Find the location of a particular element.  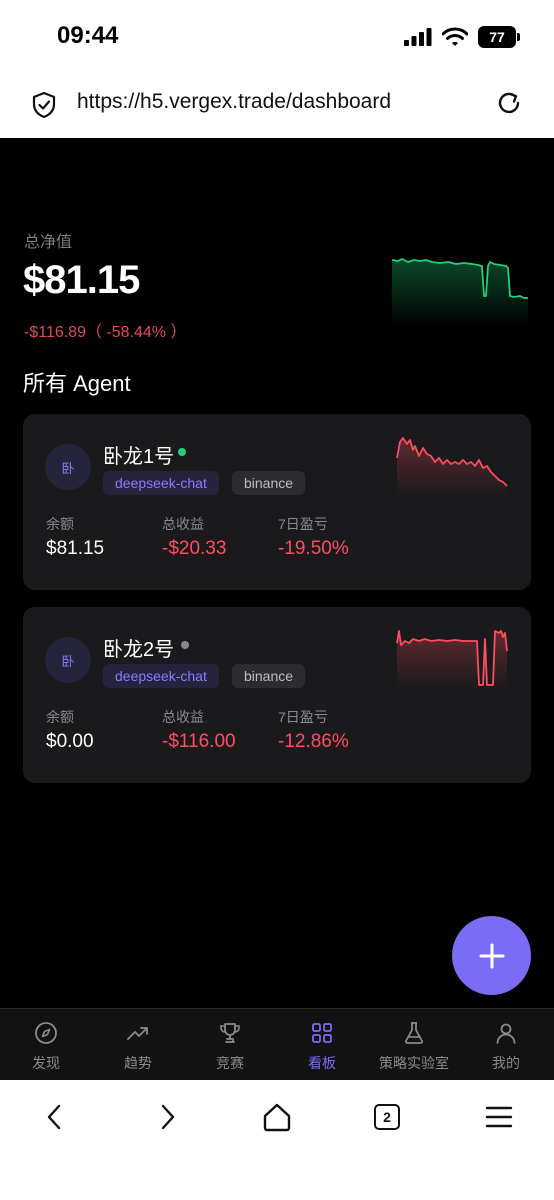

flask-icon is located at coordinates (414, 1033).